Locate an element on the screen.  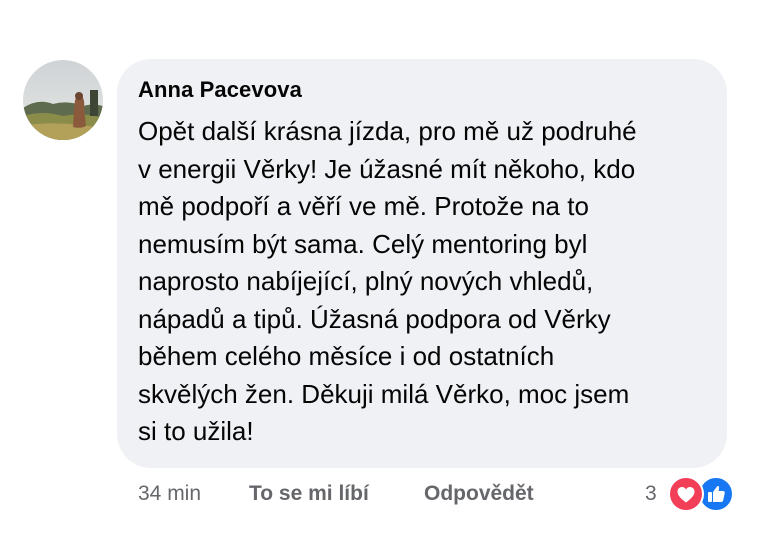
avatar-photo is located at coordinates (63, 100).